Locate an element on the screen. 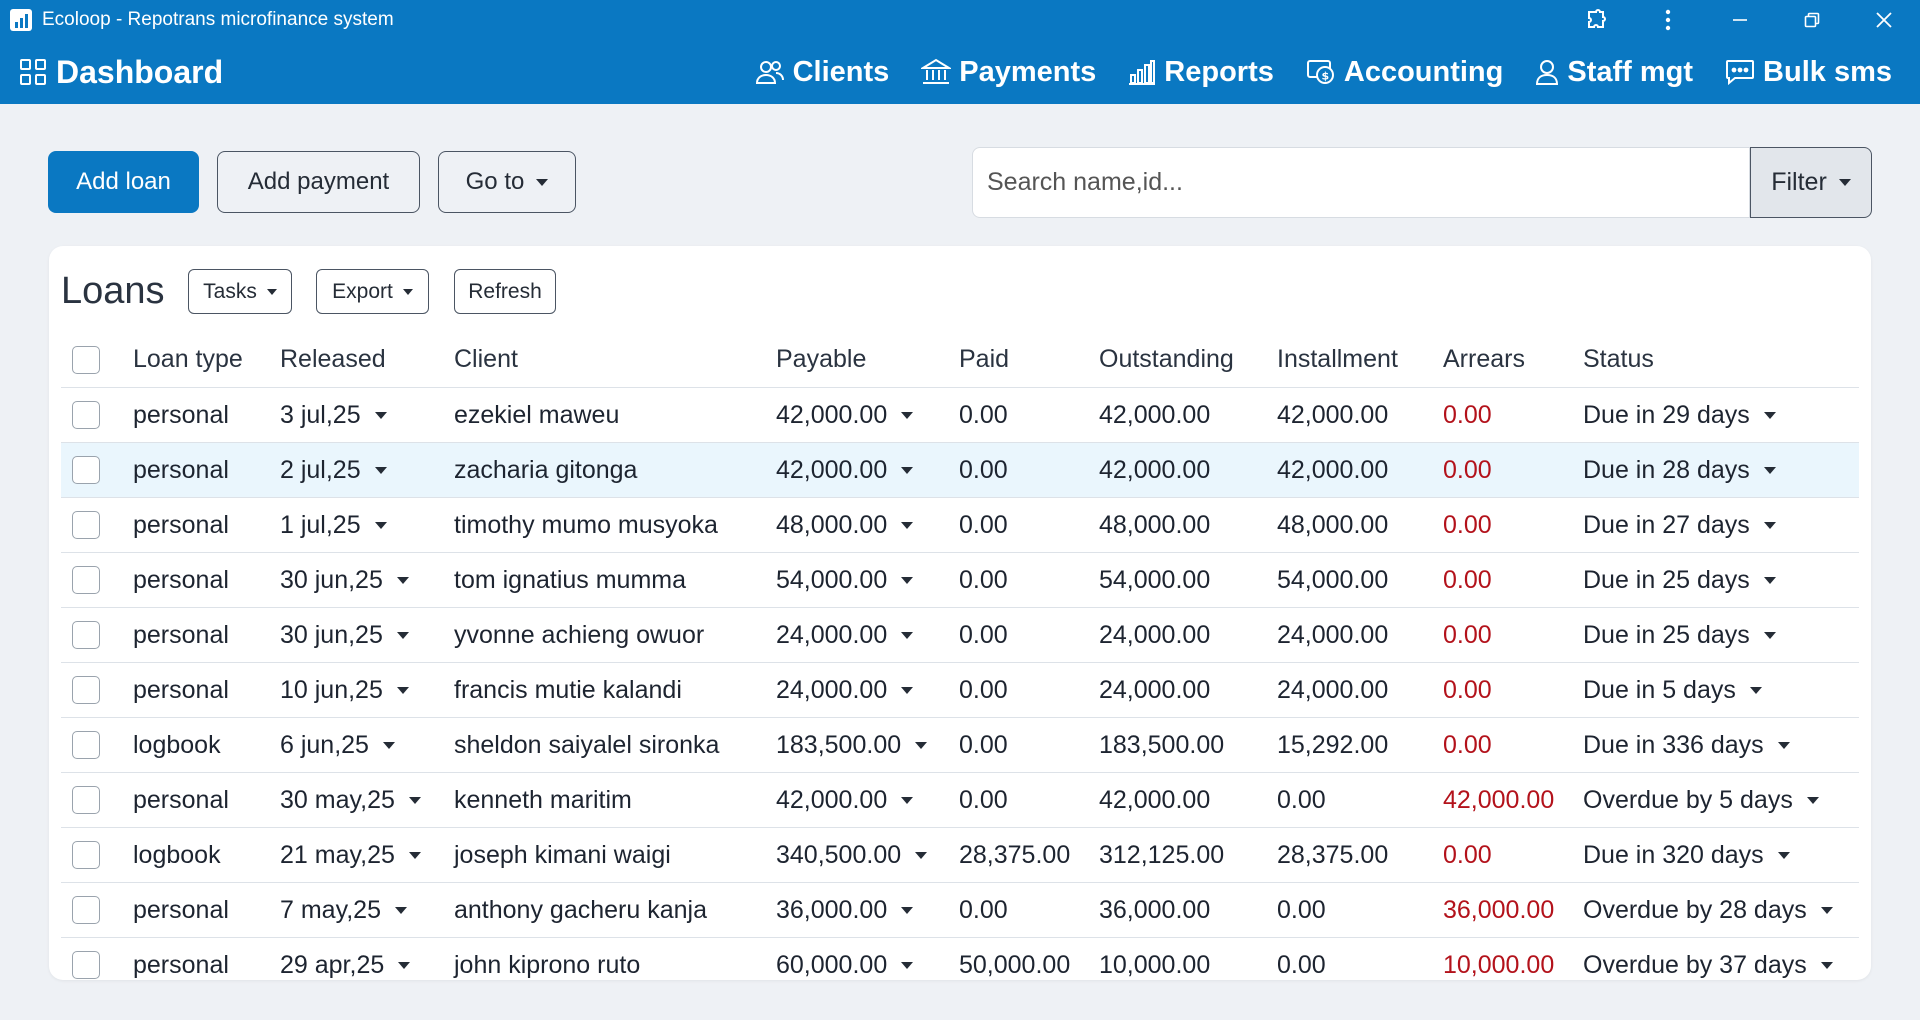  cell-client: yvonne achieng owuor is located at coordinates (579, 635).